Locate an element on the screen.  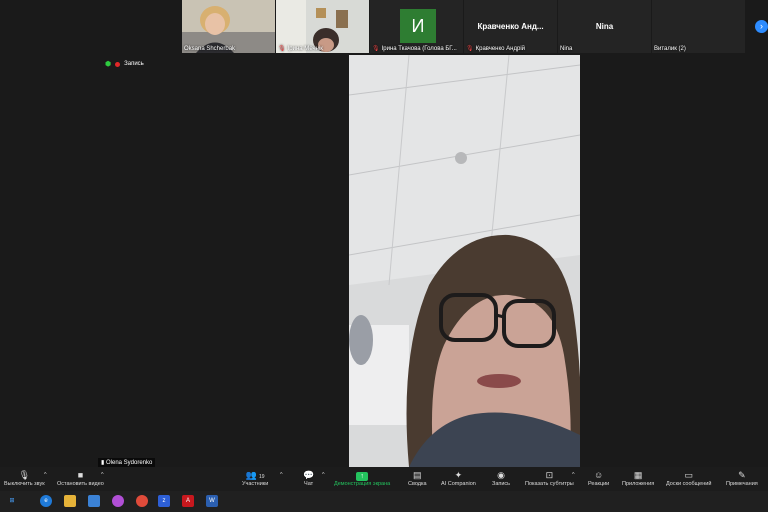
store-icon is located at coordinates (94, 501).